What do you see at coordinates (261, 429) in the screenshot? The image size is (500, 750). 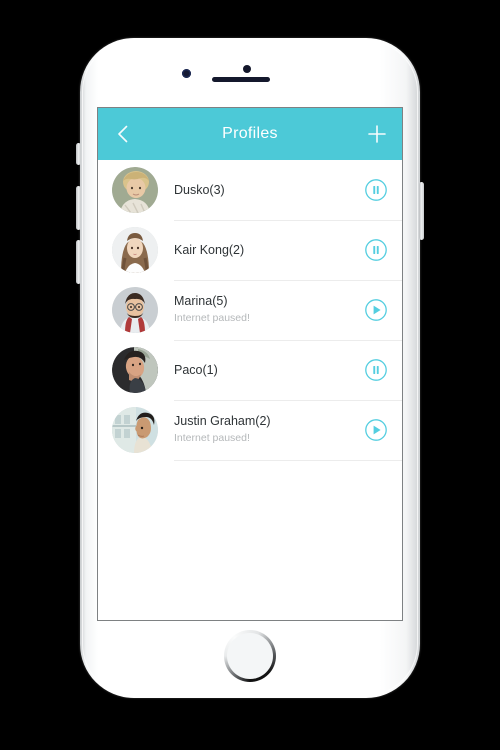 I see `list-item-texts: Justin Graham(2) Internet paused!` at bounding box center [261, 429].